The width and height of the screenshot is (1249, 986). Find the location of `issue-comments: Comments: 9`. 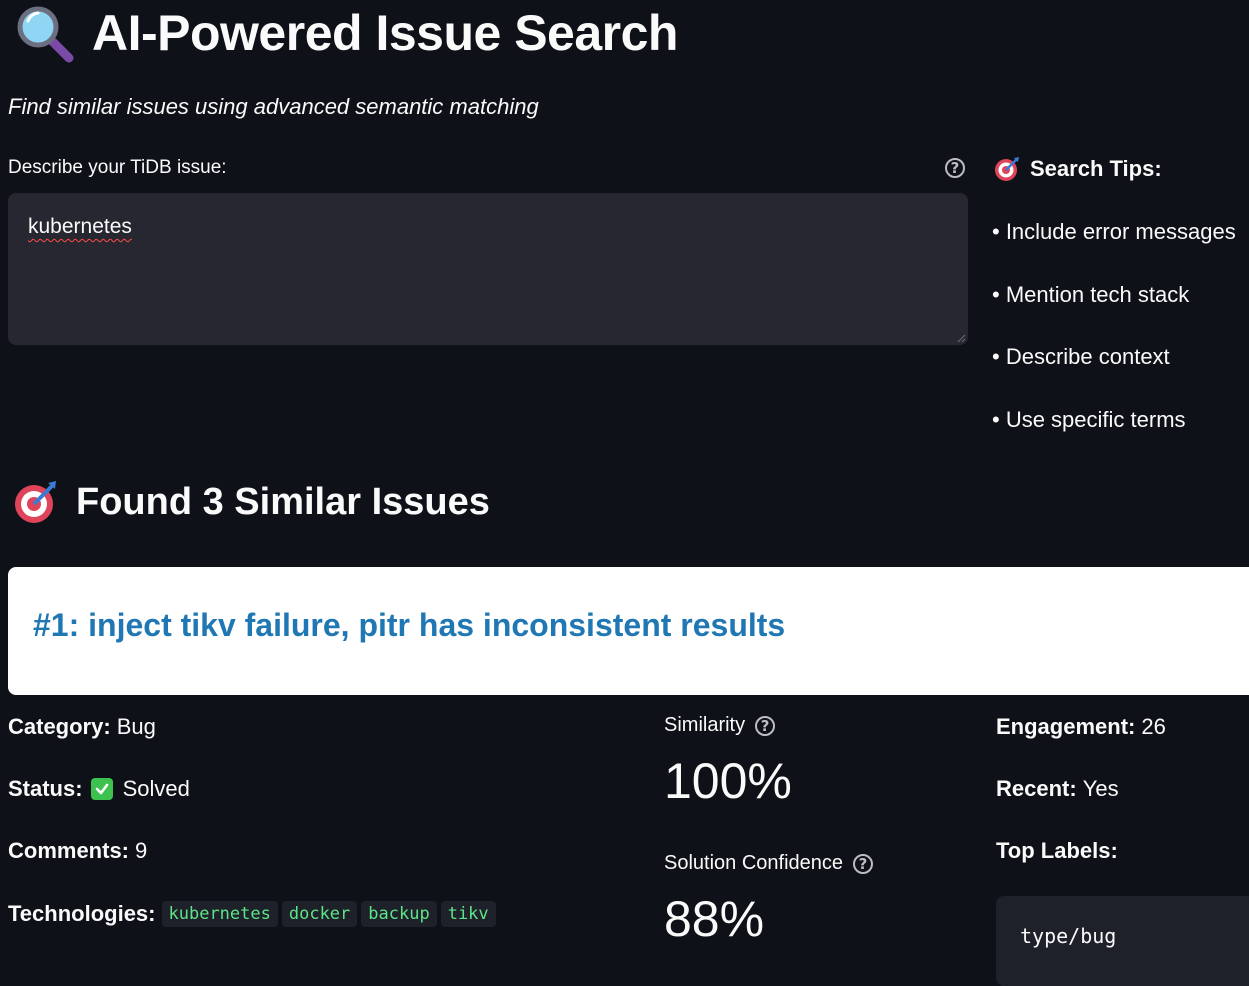

issue-comments: Comments: 9 is located at coordinates (77, 851).